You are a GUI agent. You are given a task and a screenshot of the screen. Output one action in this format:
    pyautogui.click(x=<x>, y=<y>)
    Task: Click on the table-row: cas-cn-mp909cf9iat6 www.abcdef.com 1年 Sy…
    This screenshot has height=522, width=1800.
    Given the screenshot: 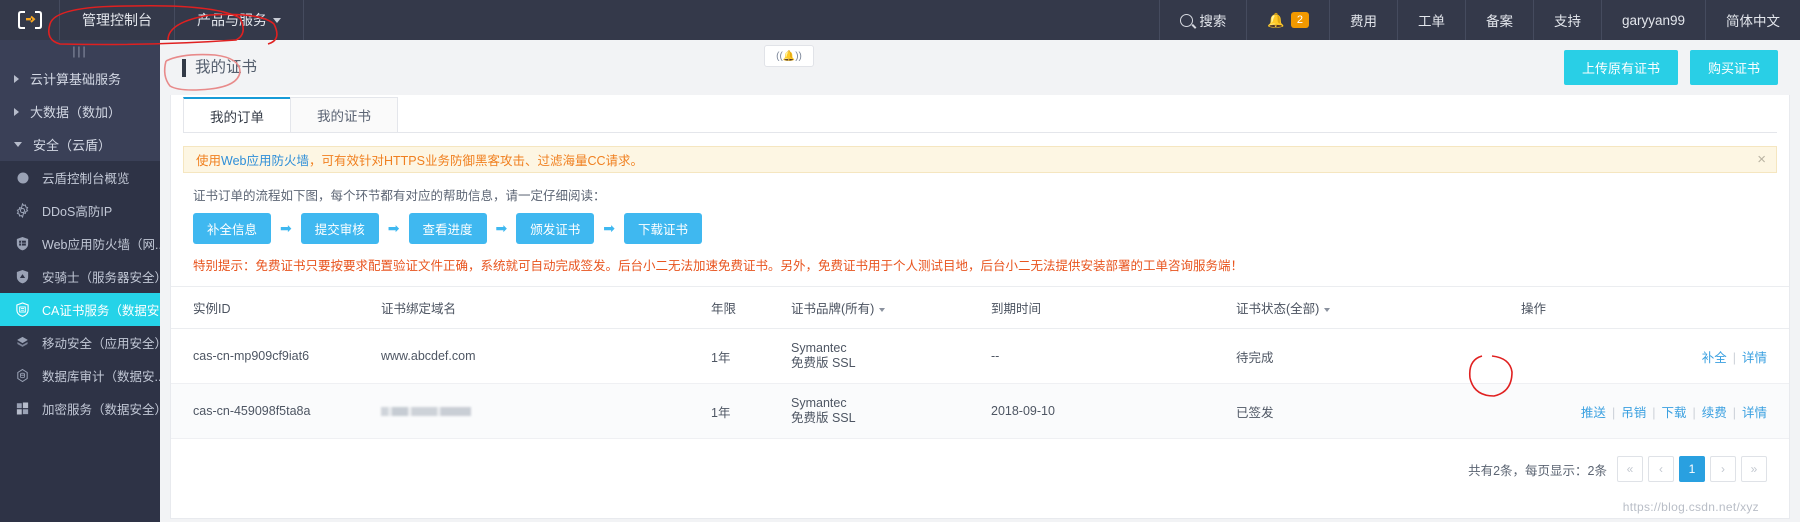 What is the action you would take?
    pyautogui.click(x=980, y=356)
    